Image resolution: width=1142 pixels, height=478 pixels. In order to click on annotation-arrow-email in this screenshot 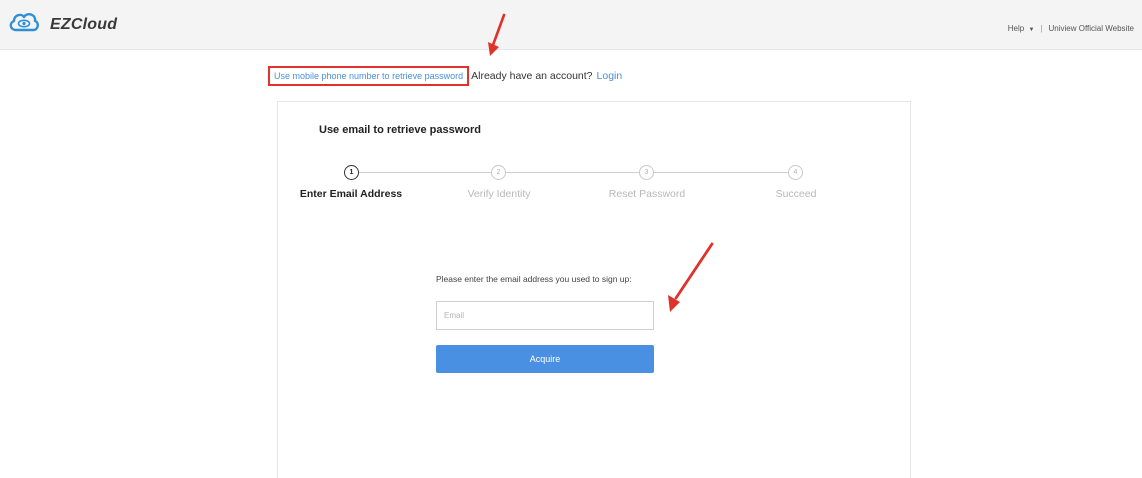, I will do `click(691, 277)`.